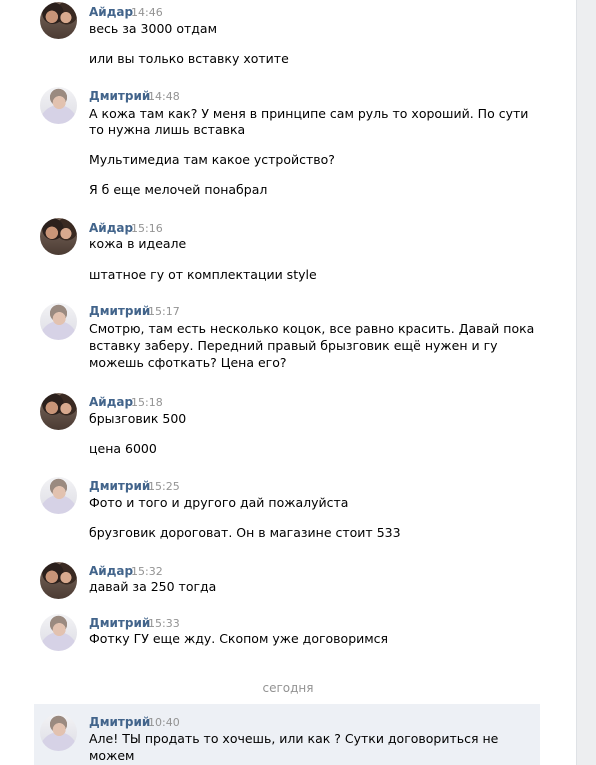 The image size is (596, 765). What do you see at coordinates (219, 502) in the screenshot?
I see `message-text: Фото и того и другого дай пожалуйста` at bounding box center [219, 502].